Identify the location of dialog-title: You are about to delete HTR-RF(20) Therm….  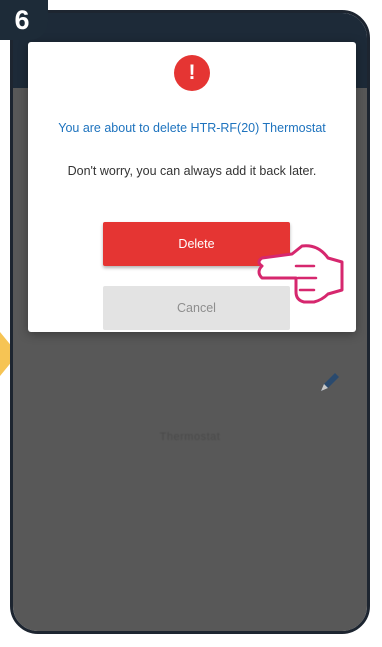
(192, 128).